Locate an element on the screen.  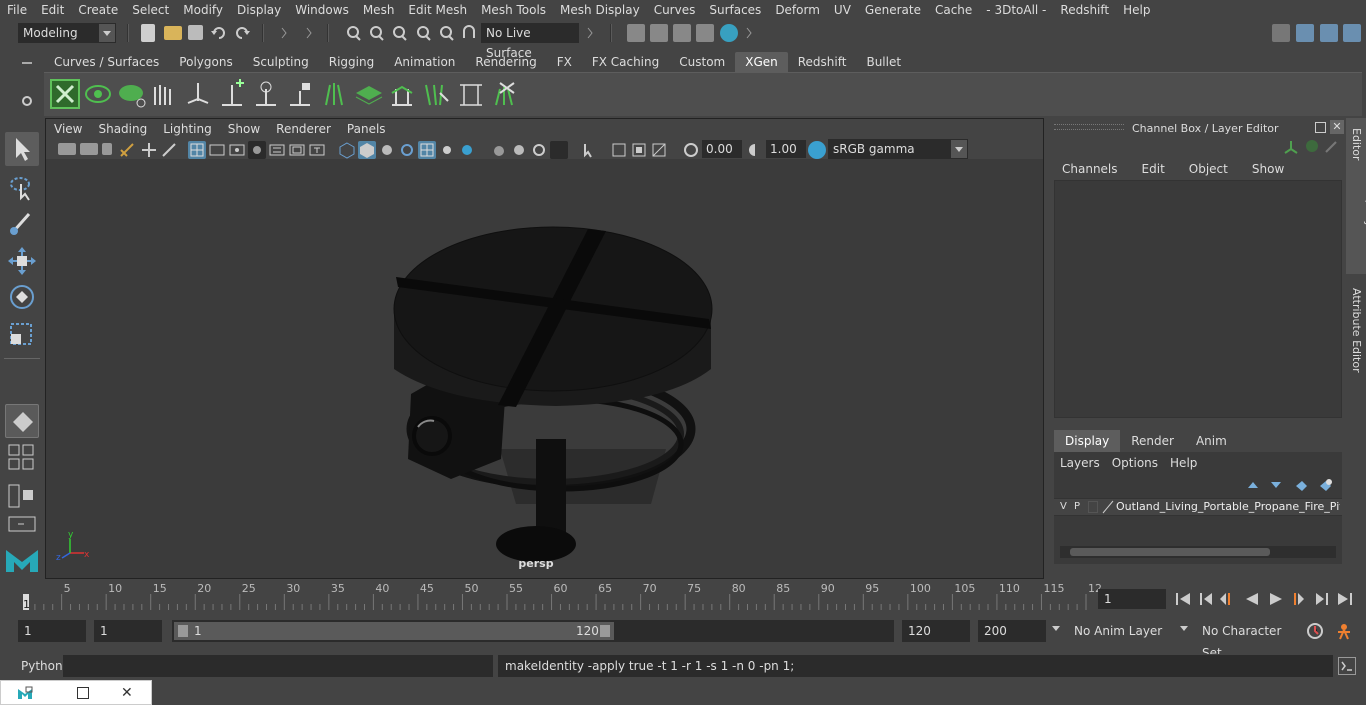
range-slider: 1 120 is located at coordinates (533, 631).